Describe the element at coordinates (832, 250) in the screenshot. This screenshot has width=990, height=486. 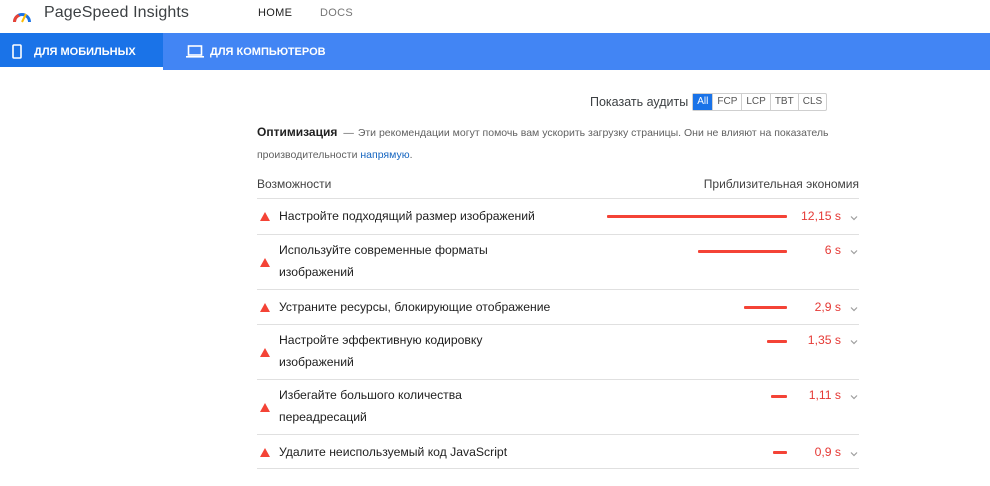
I see `savings-value: 6 s` at that location.